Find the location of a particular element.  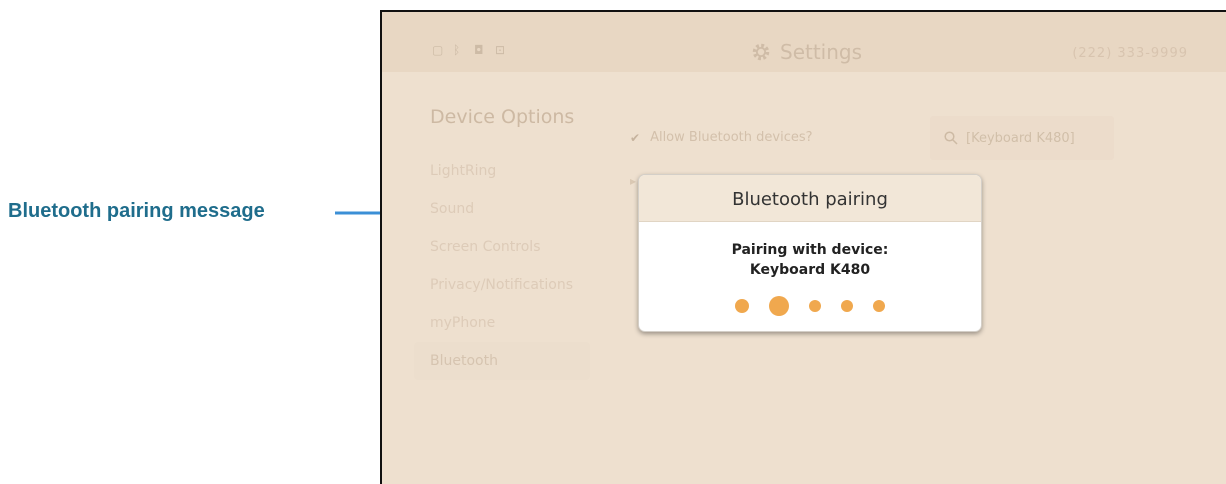

dialog-title: Bluetooth pairing is located at coordinates (810, 198).